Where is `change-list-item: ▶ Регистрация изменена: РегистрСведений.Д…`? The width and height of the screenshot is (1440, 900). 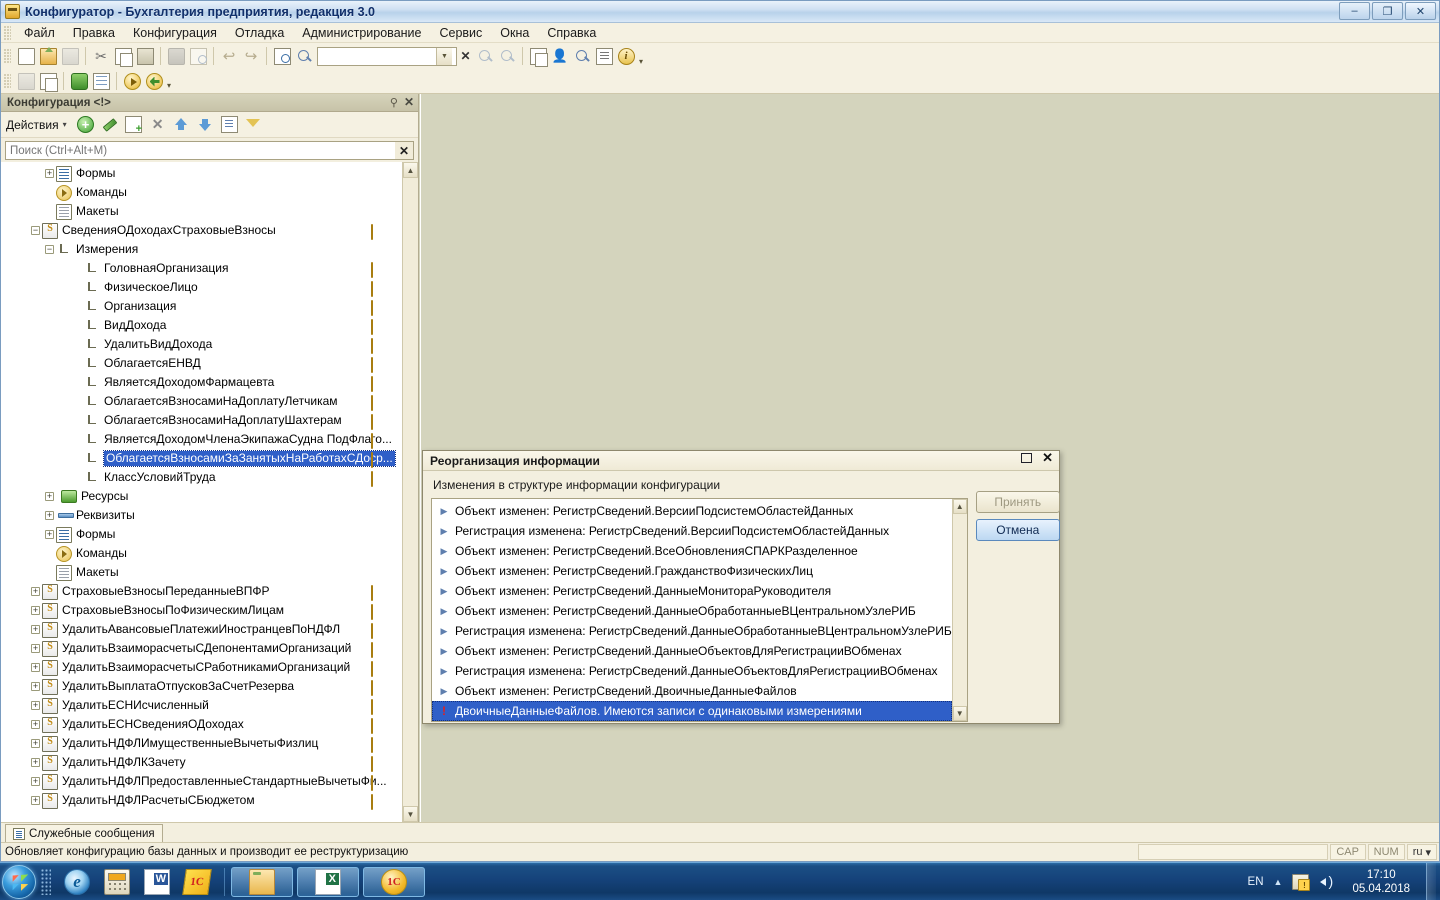
change-list-item: ▶ Регистрация изменена: РегистрСведений.Д… is located at coordinates (692, 631).